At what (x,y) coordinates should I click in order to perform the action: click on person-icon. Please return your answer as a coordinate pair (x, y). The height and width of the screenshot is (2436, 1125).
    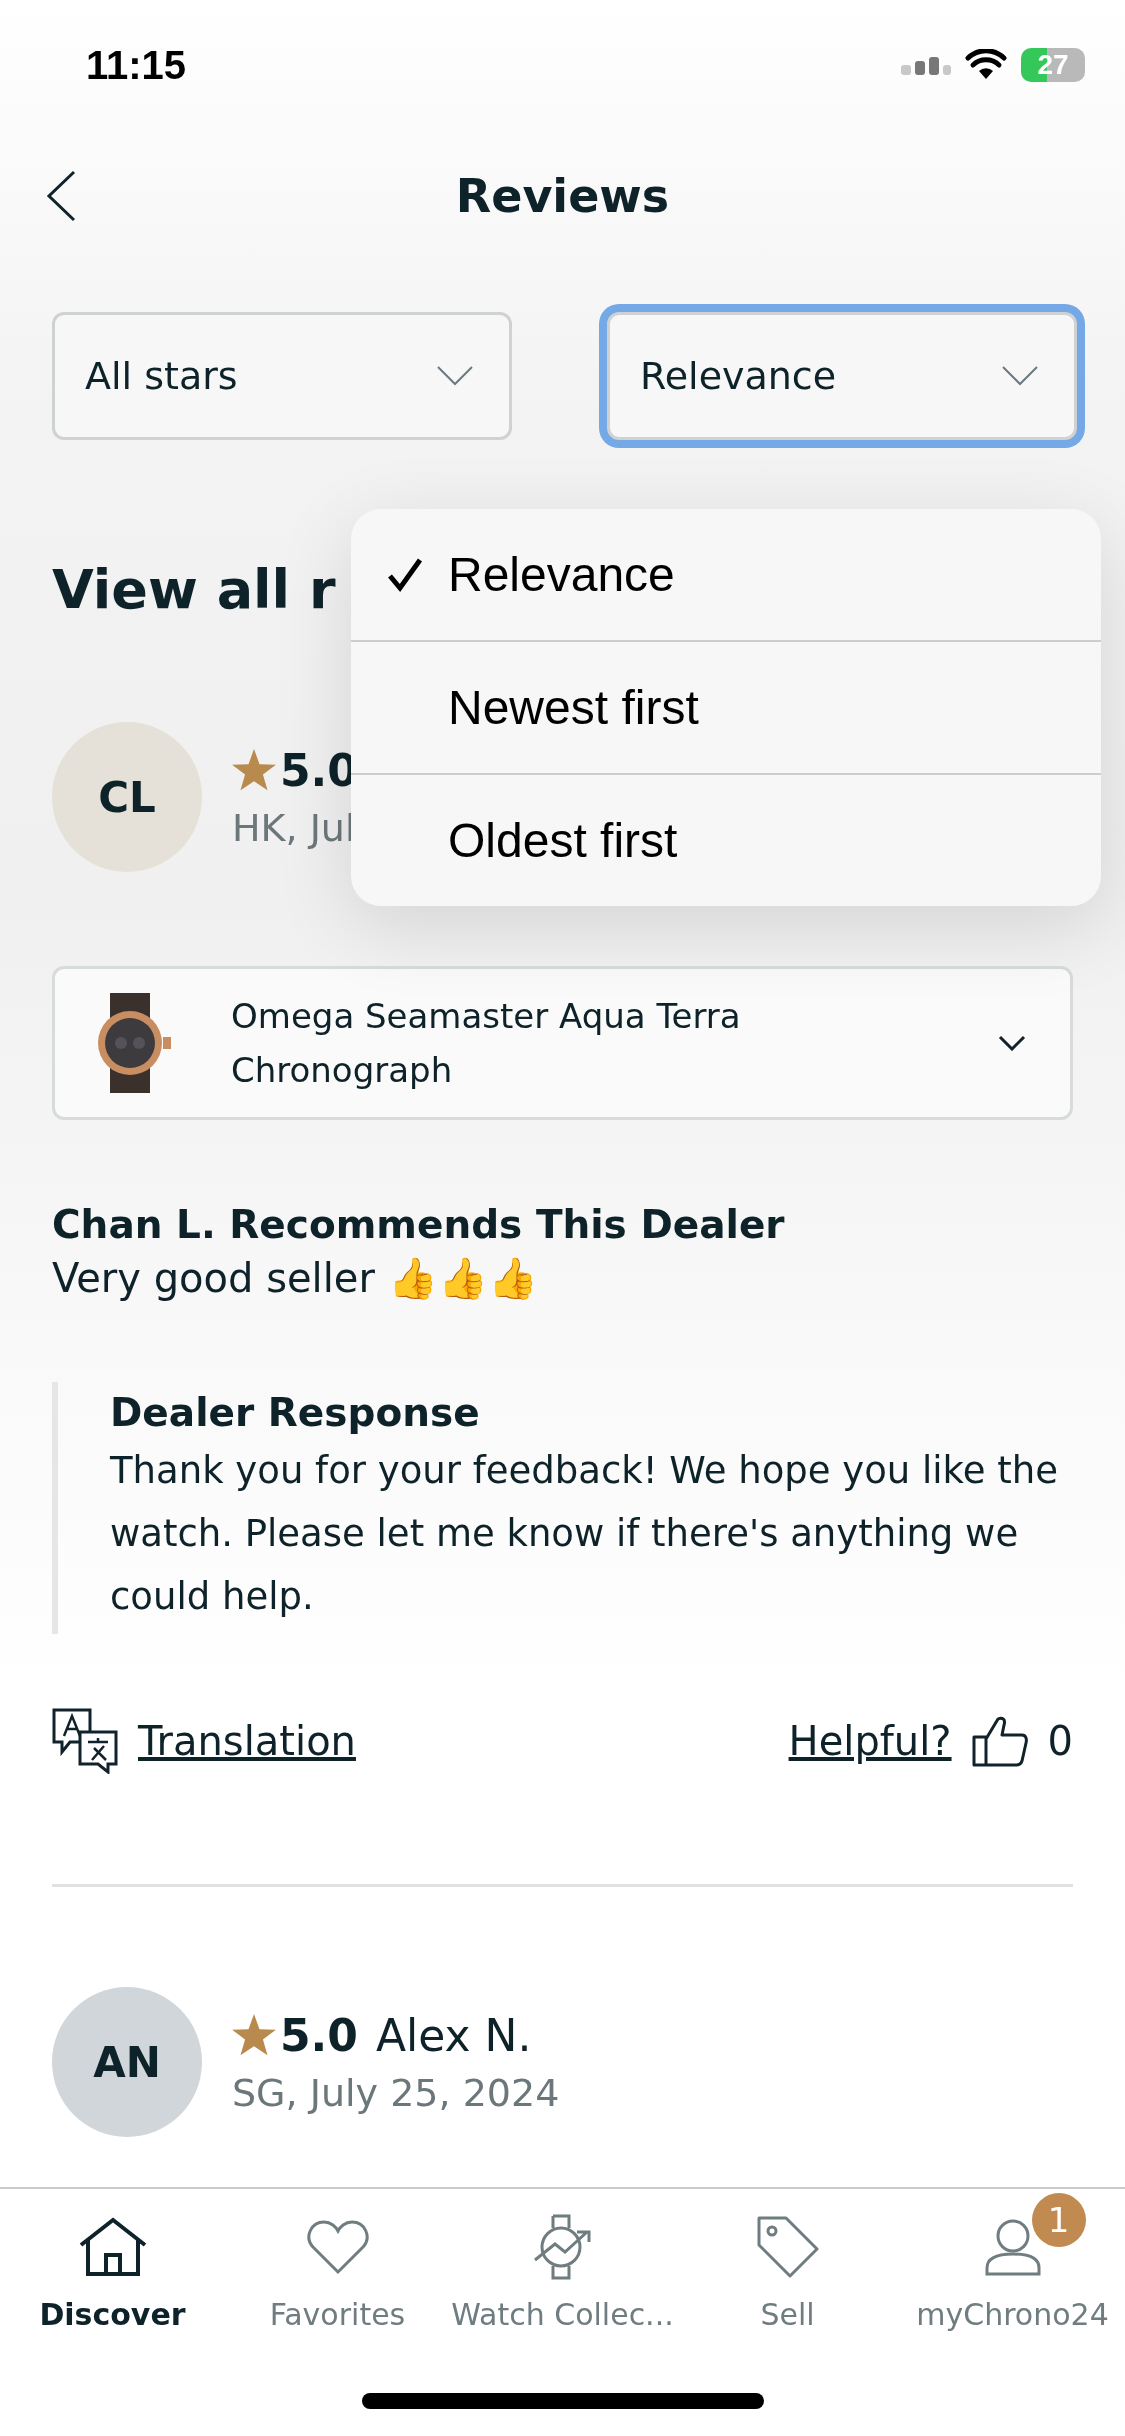
    Looking at the image, I should click on (1012, 2247).